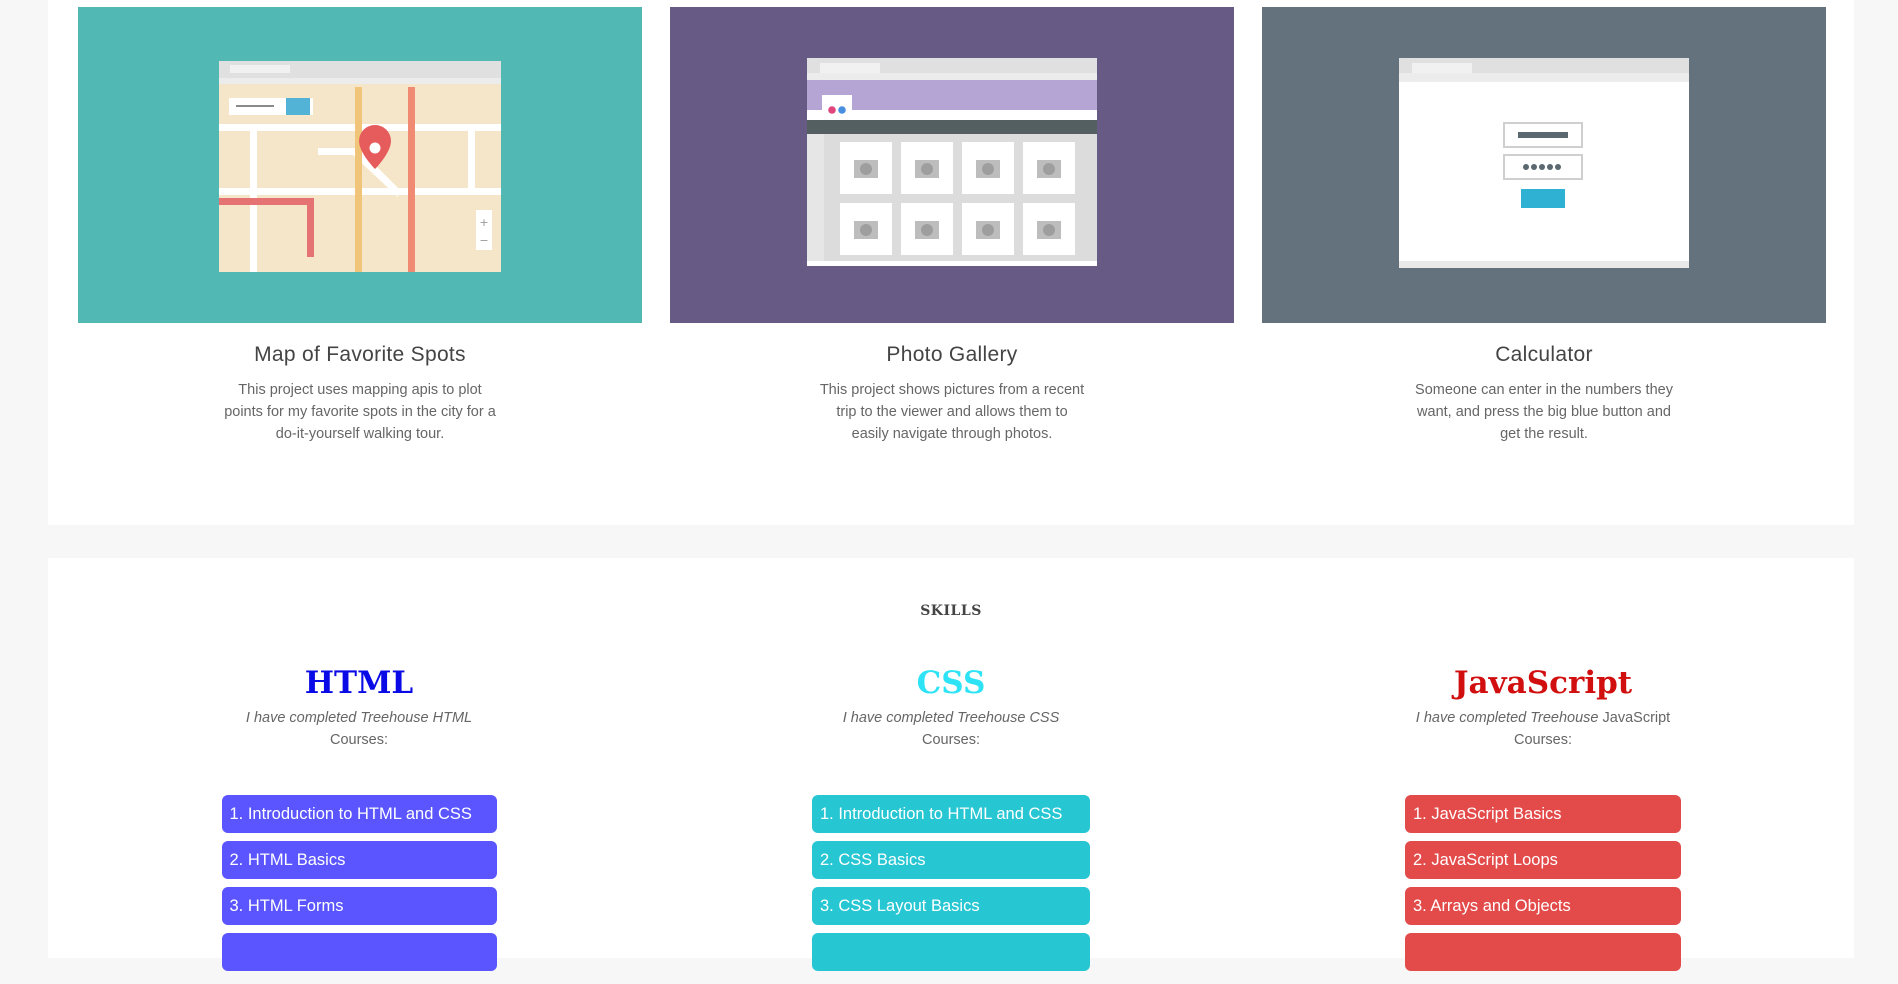 This screenshot has width=1898, height=984. What do you see at coordinates (1507, 718) in the screenshot?
I see `skill-description-italic: I have completed Treehouse` at bounding box center [1507, 718].